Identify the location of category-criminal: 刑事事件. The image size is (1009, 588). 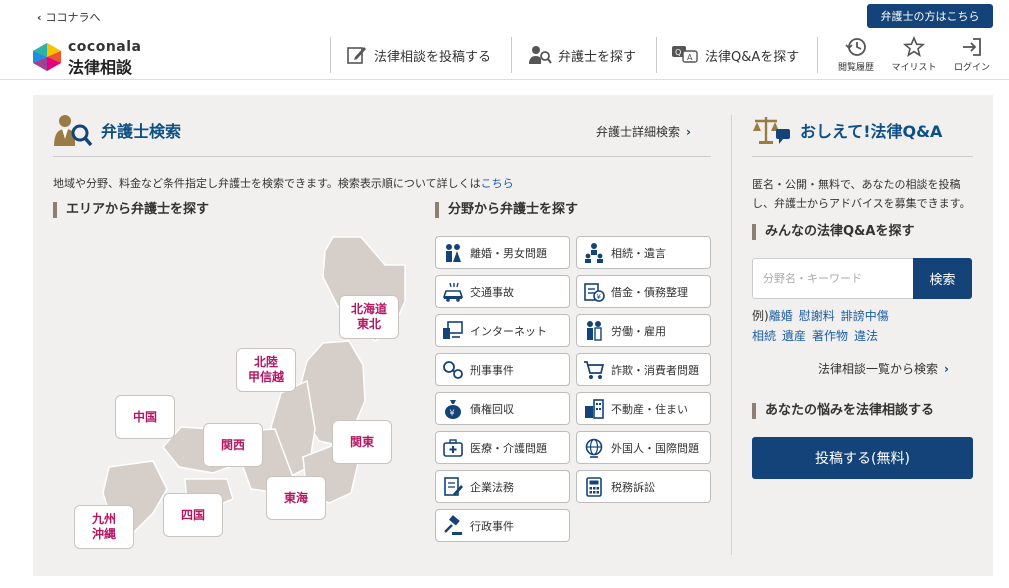
(502, 369).